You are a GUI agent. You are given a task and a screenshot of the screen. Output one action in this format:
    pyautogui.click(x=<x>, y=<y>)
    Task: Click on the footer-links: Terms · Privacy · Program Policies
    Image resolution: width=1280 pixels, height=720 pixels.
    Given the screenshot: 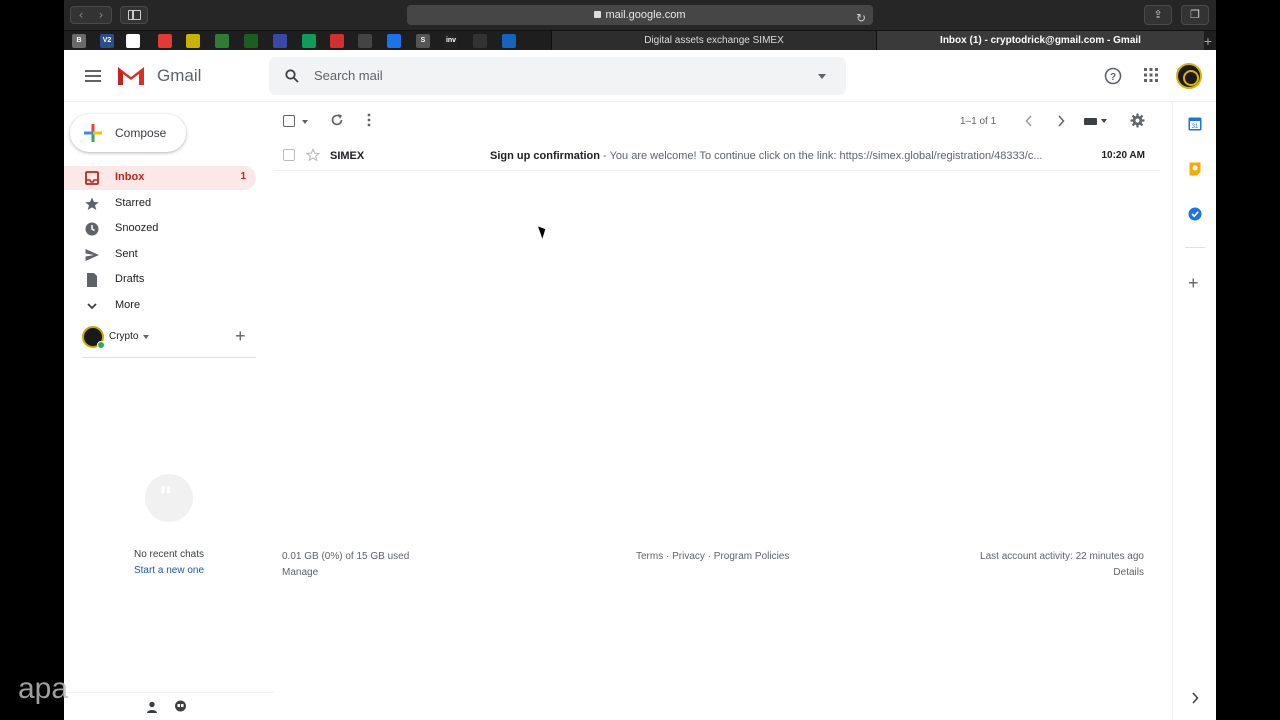 What is the action you would take?
    pyautogui.click(x=712, y=556)
    